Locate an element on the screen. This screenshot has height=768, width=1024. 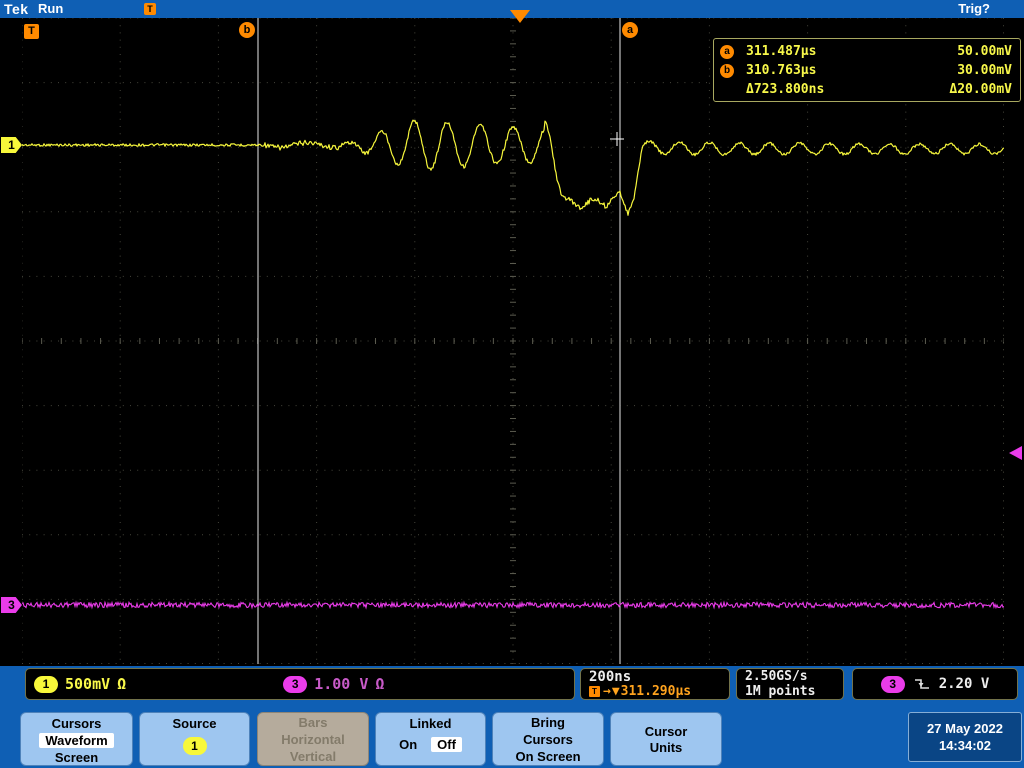
units-line2: Units is located at coordinates (666, 747).